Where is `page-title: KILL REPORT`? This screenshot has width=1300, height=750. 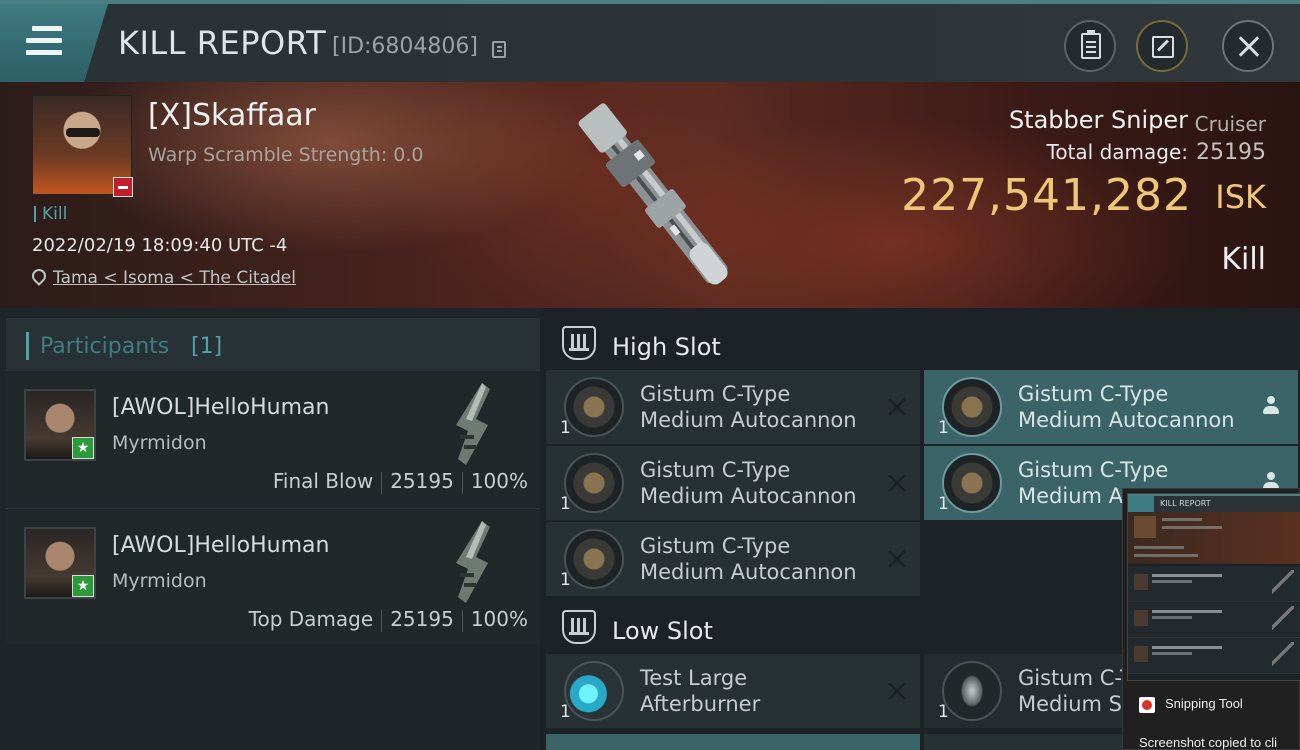 page-title: KILL REPORT is located at coordinates (222, 43).